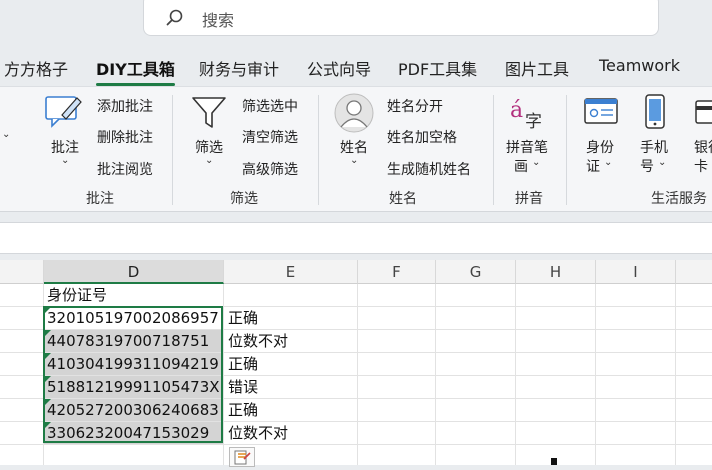  I want to click on bank-card-button: 银行, so click(703, 147).